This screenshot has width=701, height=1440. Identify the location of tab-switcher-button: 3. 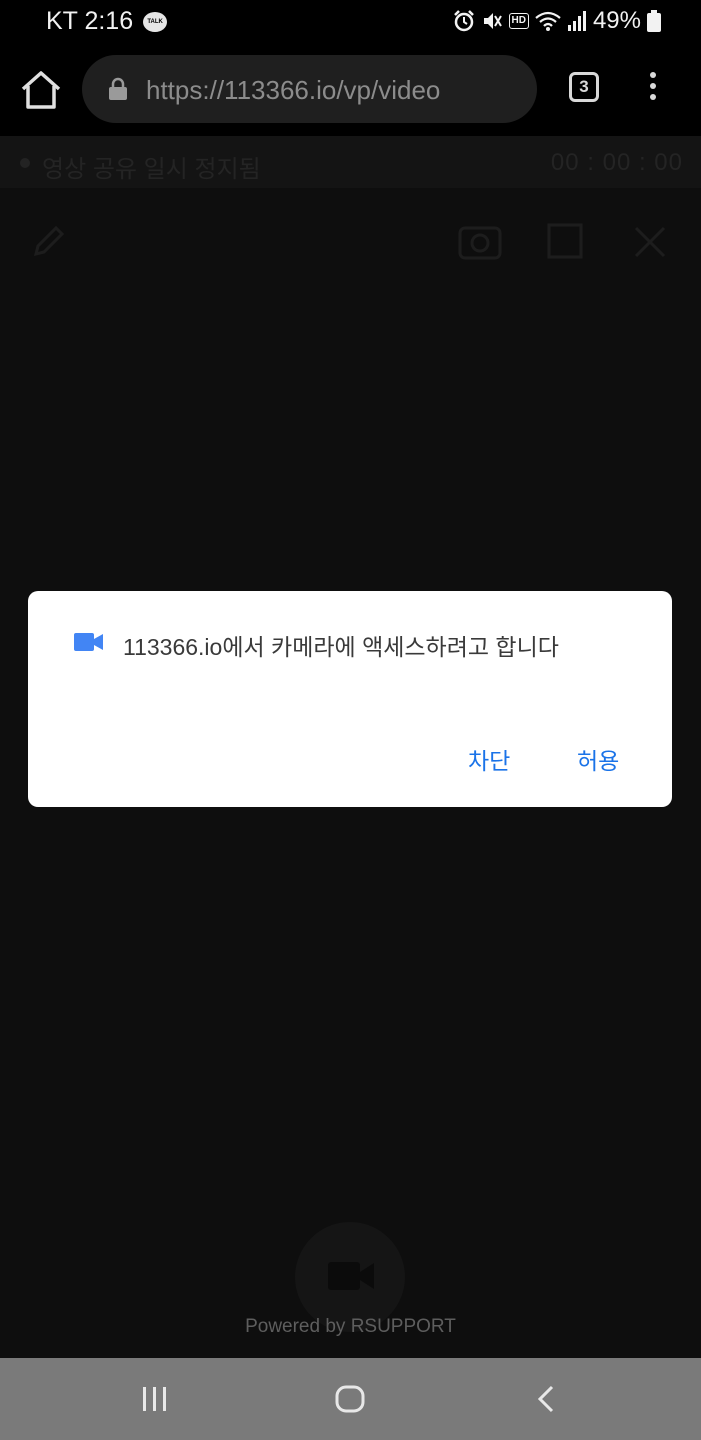
(584, 87).